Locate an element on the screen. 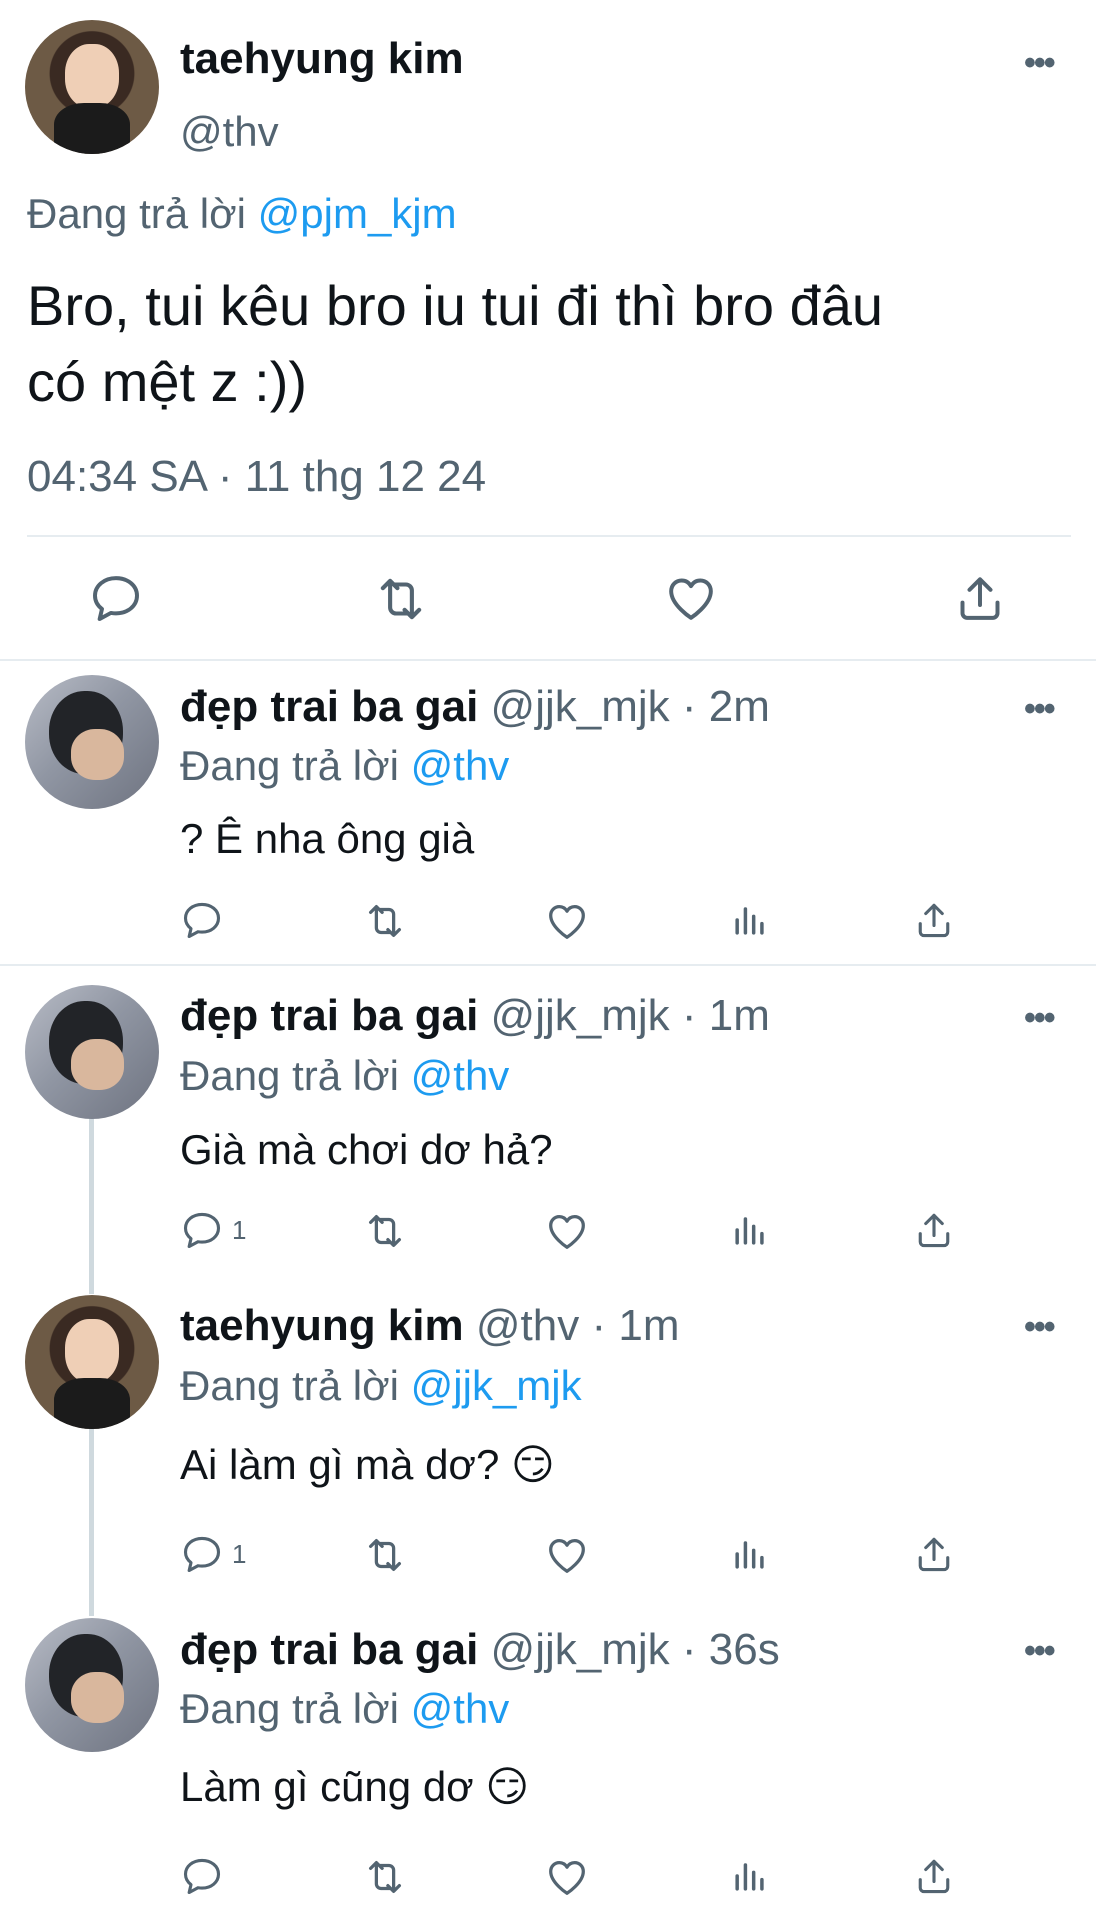 The image size is (1096, 1920). tweet-text-line-1: Bro, tui kêu bro iu tui đi thì bro đâu is located at coordinates (455, 305).